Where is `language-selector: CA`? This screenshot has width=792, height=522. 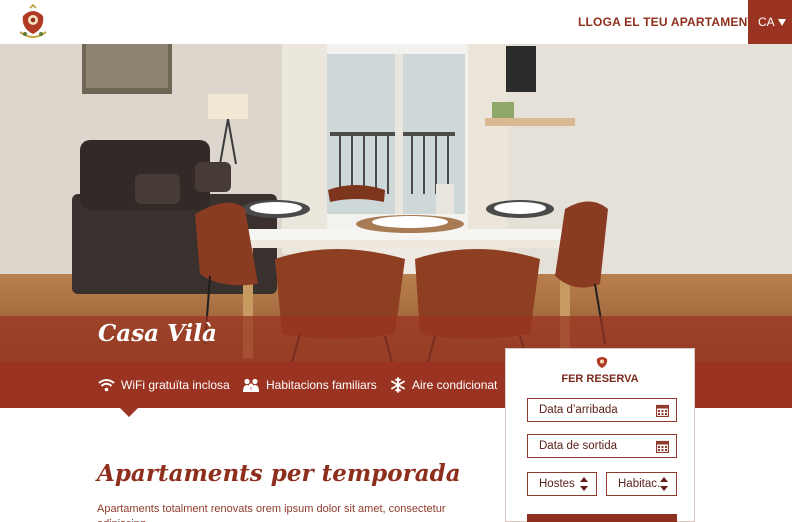 language-selector: CA is located at coordinates (770, 22).